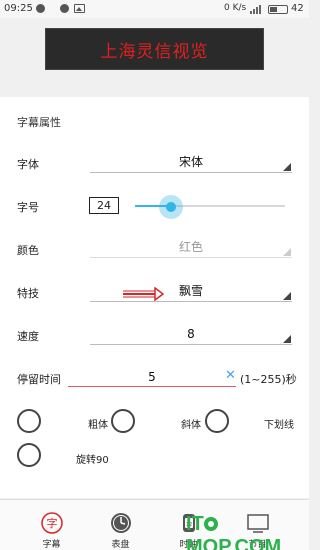 The height and width of the screenshot is (550, 320). I want to click on led-preview-banner: 上海灵信视览, so click(154, 49).